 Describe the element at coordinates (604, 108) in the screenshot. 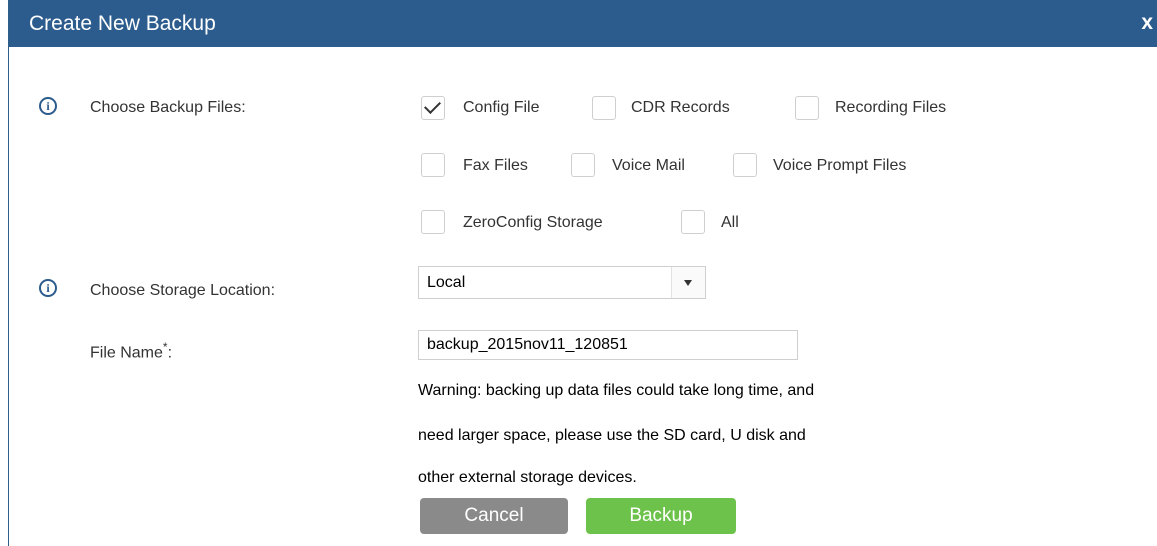

I see `cdr-records-checkbox` at that location.